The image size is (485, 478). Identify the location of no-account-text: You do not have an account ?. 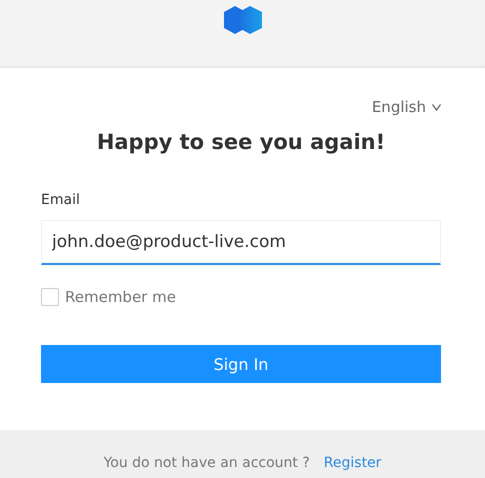
(207, 463).